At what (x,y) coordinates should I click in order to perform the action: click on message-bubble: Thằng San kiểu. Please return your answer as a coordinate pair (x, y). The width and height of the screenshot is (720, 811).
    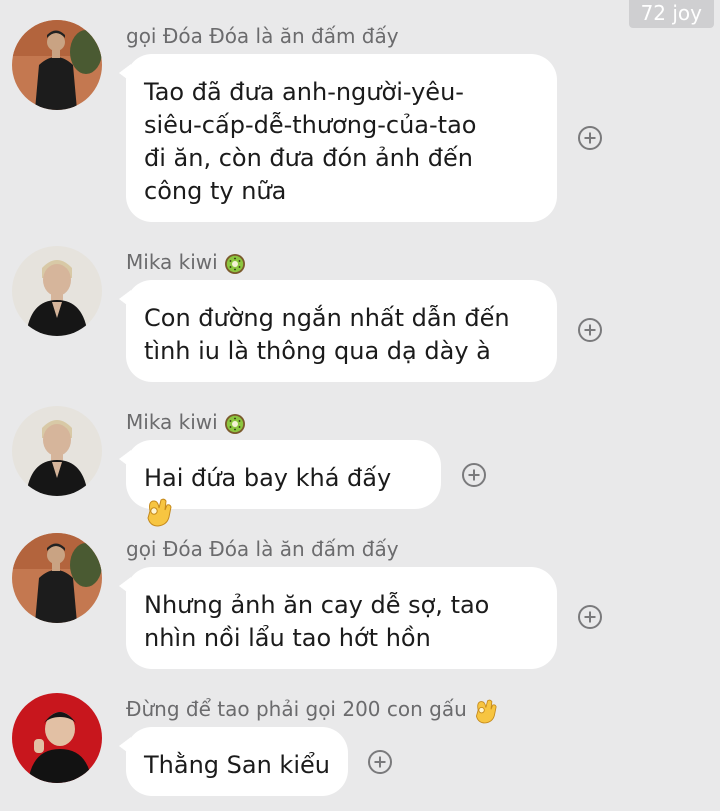
    Looking at the image, I should click on (233, 761).